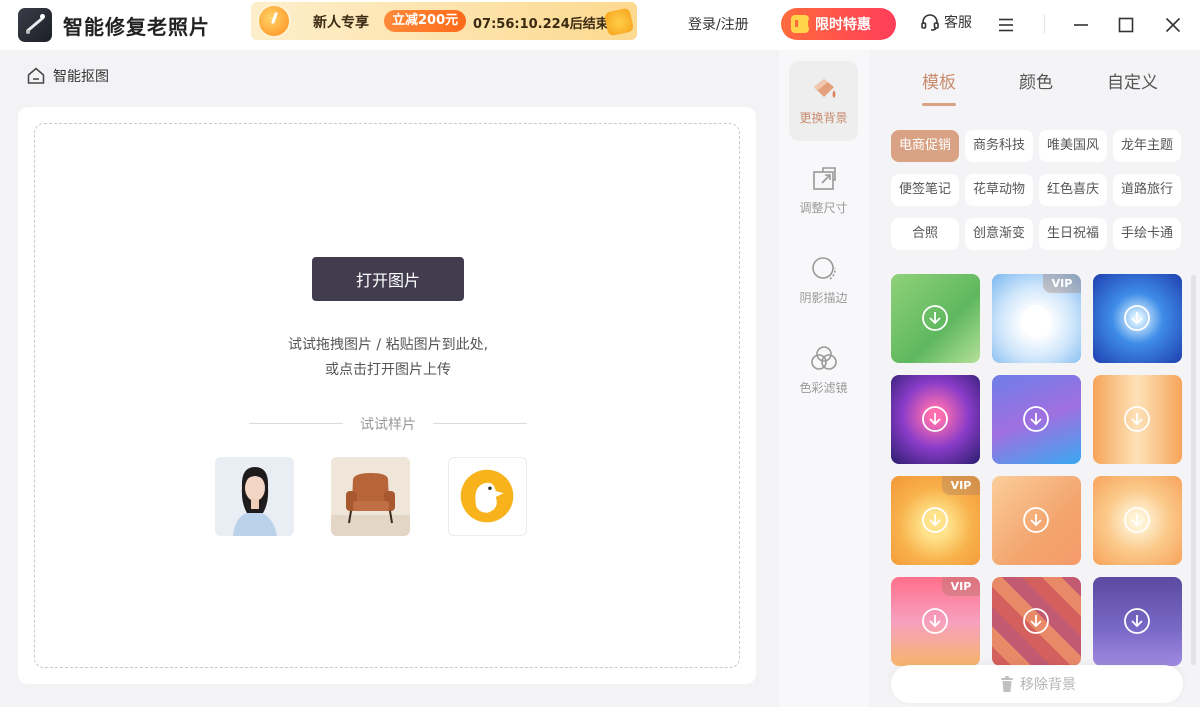 The height and width of the screenshot is (707, 1200). I want to click on sample-portrait, so click(254, 496).